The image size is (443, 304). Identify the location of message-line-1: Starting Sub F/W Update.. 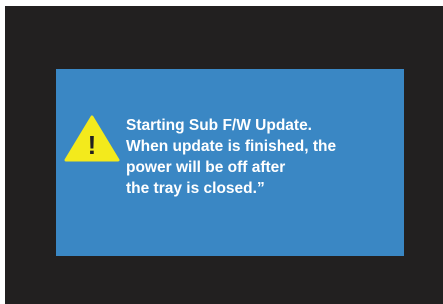
(219, 125).